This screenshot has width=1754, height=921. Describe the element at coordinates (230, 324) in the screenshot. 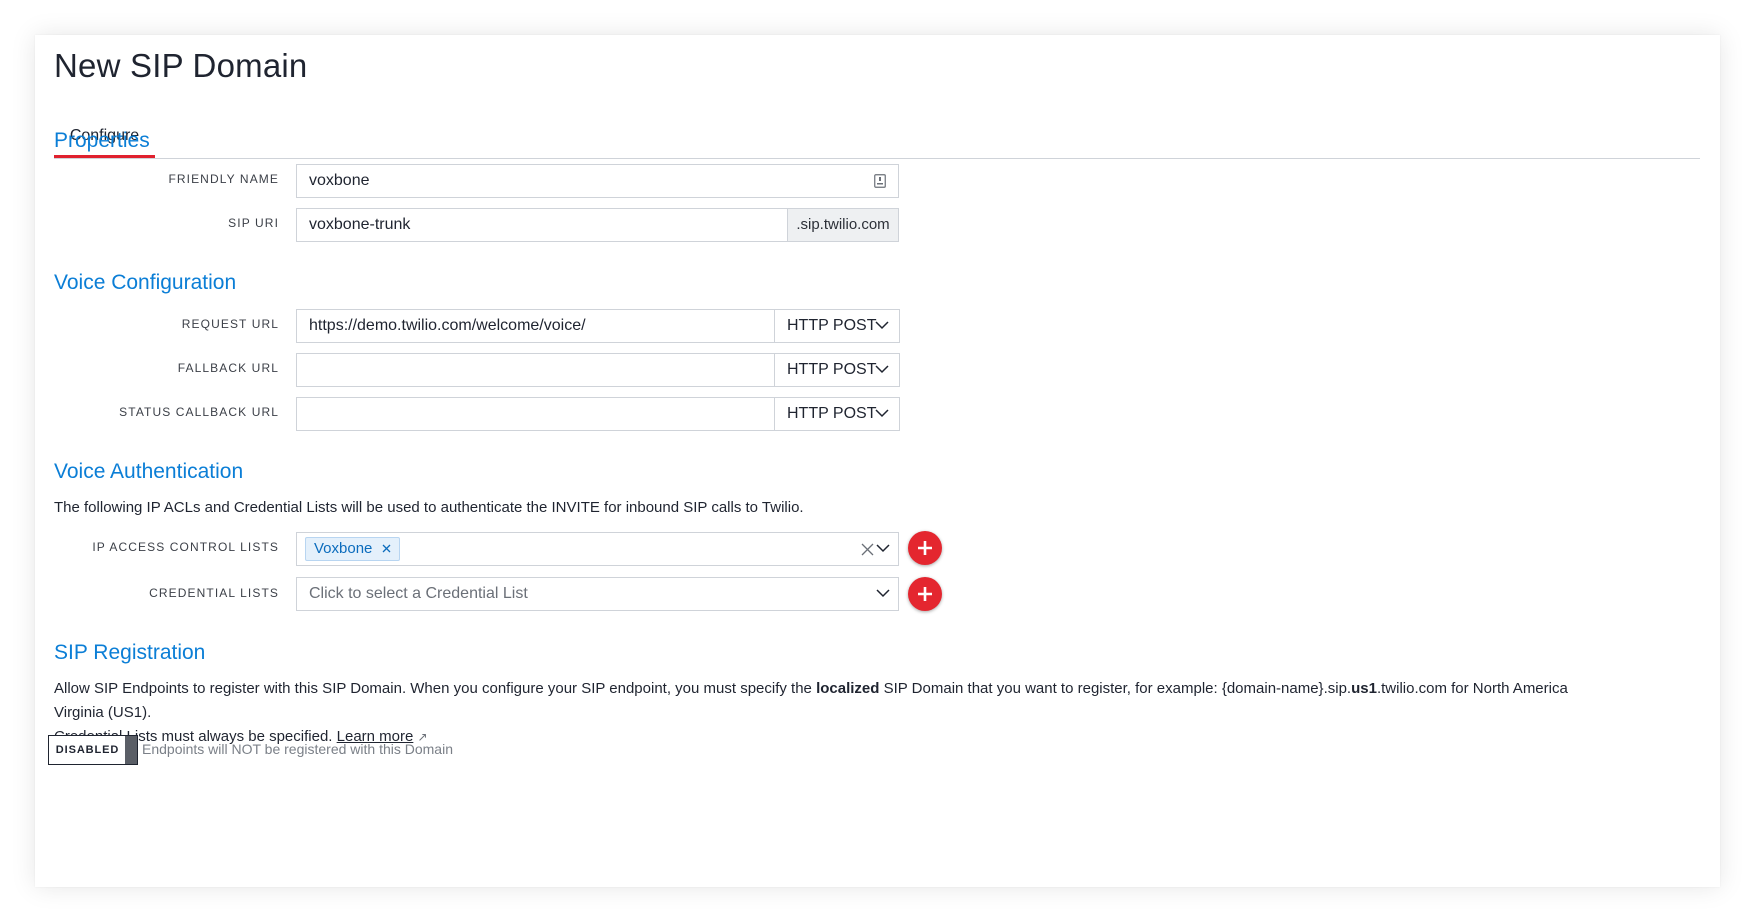

I see `request-url-label: REQUEST URL` at that location.